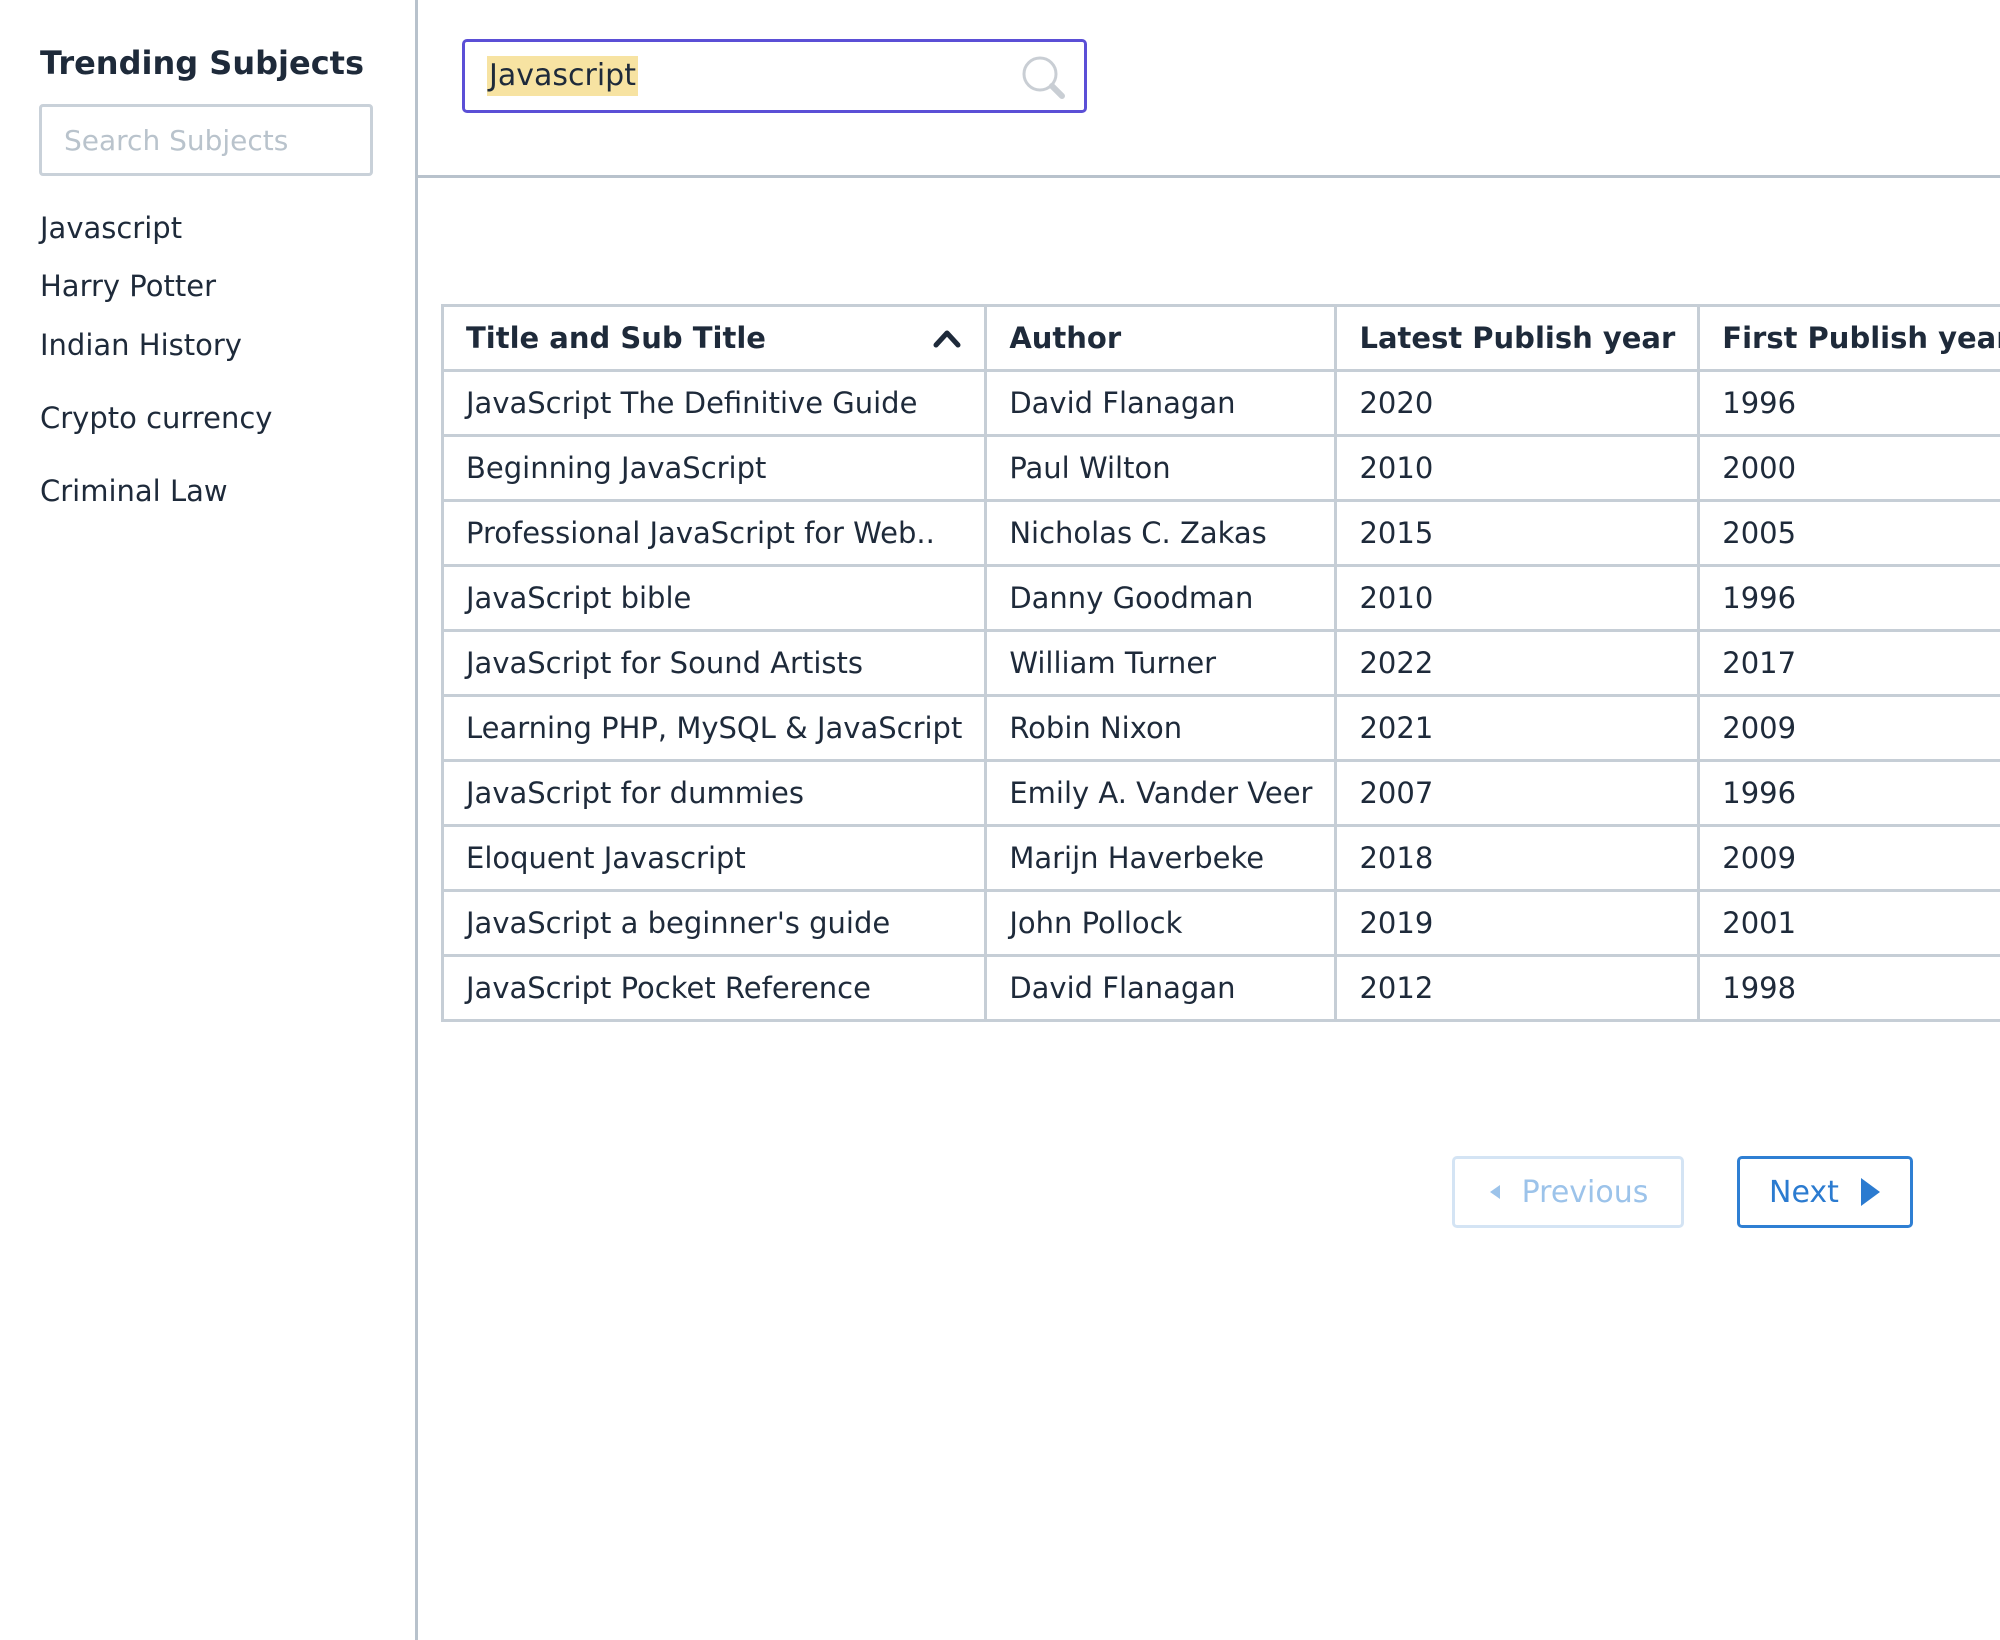  Describe the element at coordinates (141, 345) in the screenshot. I see `subject-item-indian-history: Indian History` at that location.